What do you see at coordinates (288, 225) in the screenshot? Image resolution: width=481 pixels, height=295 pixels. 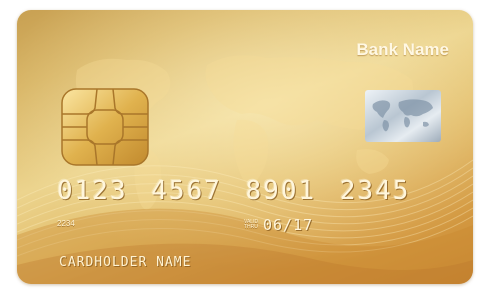 I see `expiry-date: 06/17` at bounding box center [288, 225].